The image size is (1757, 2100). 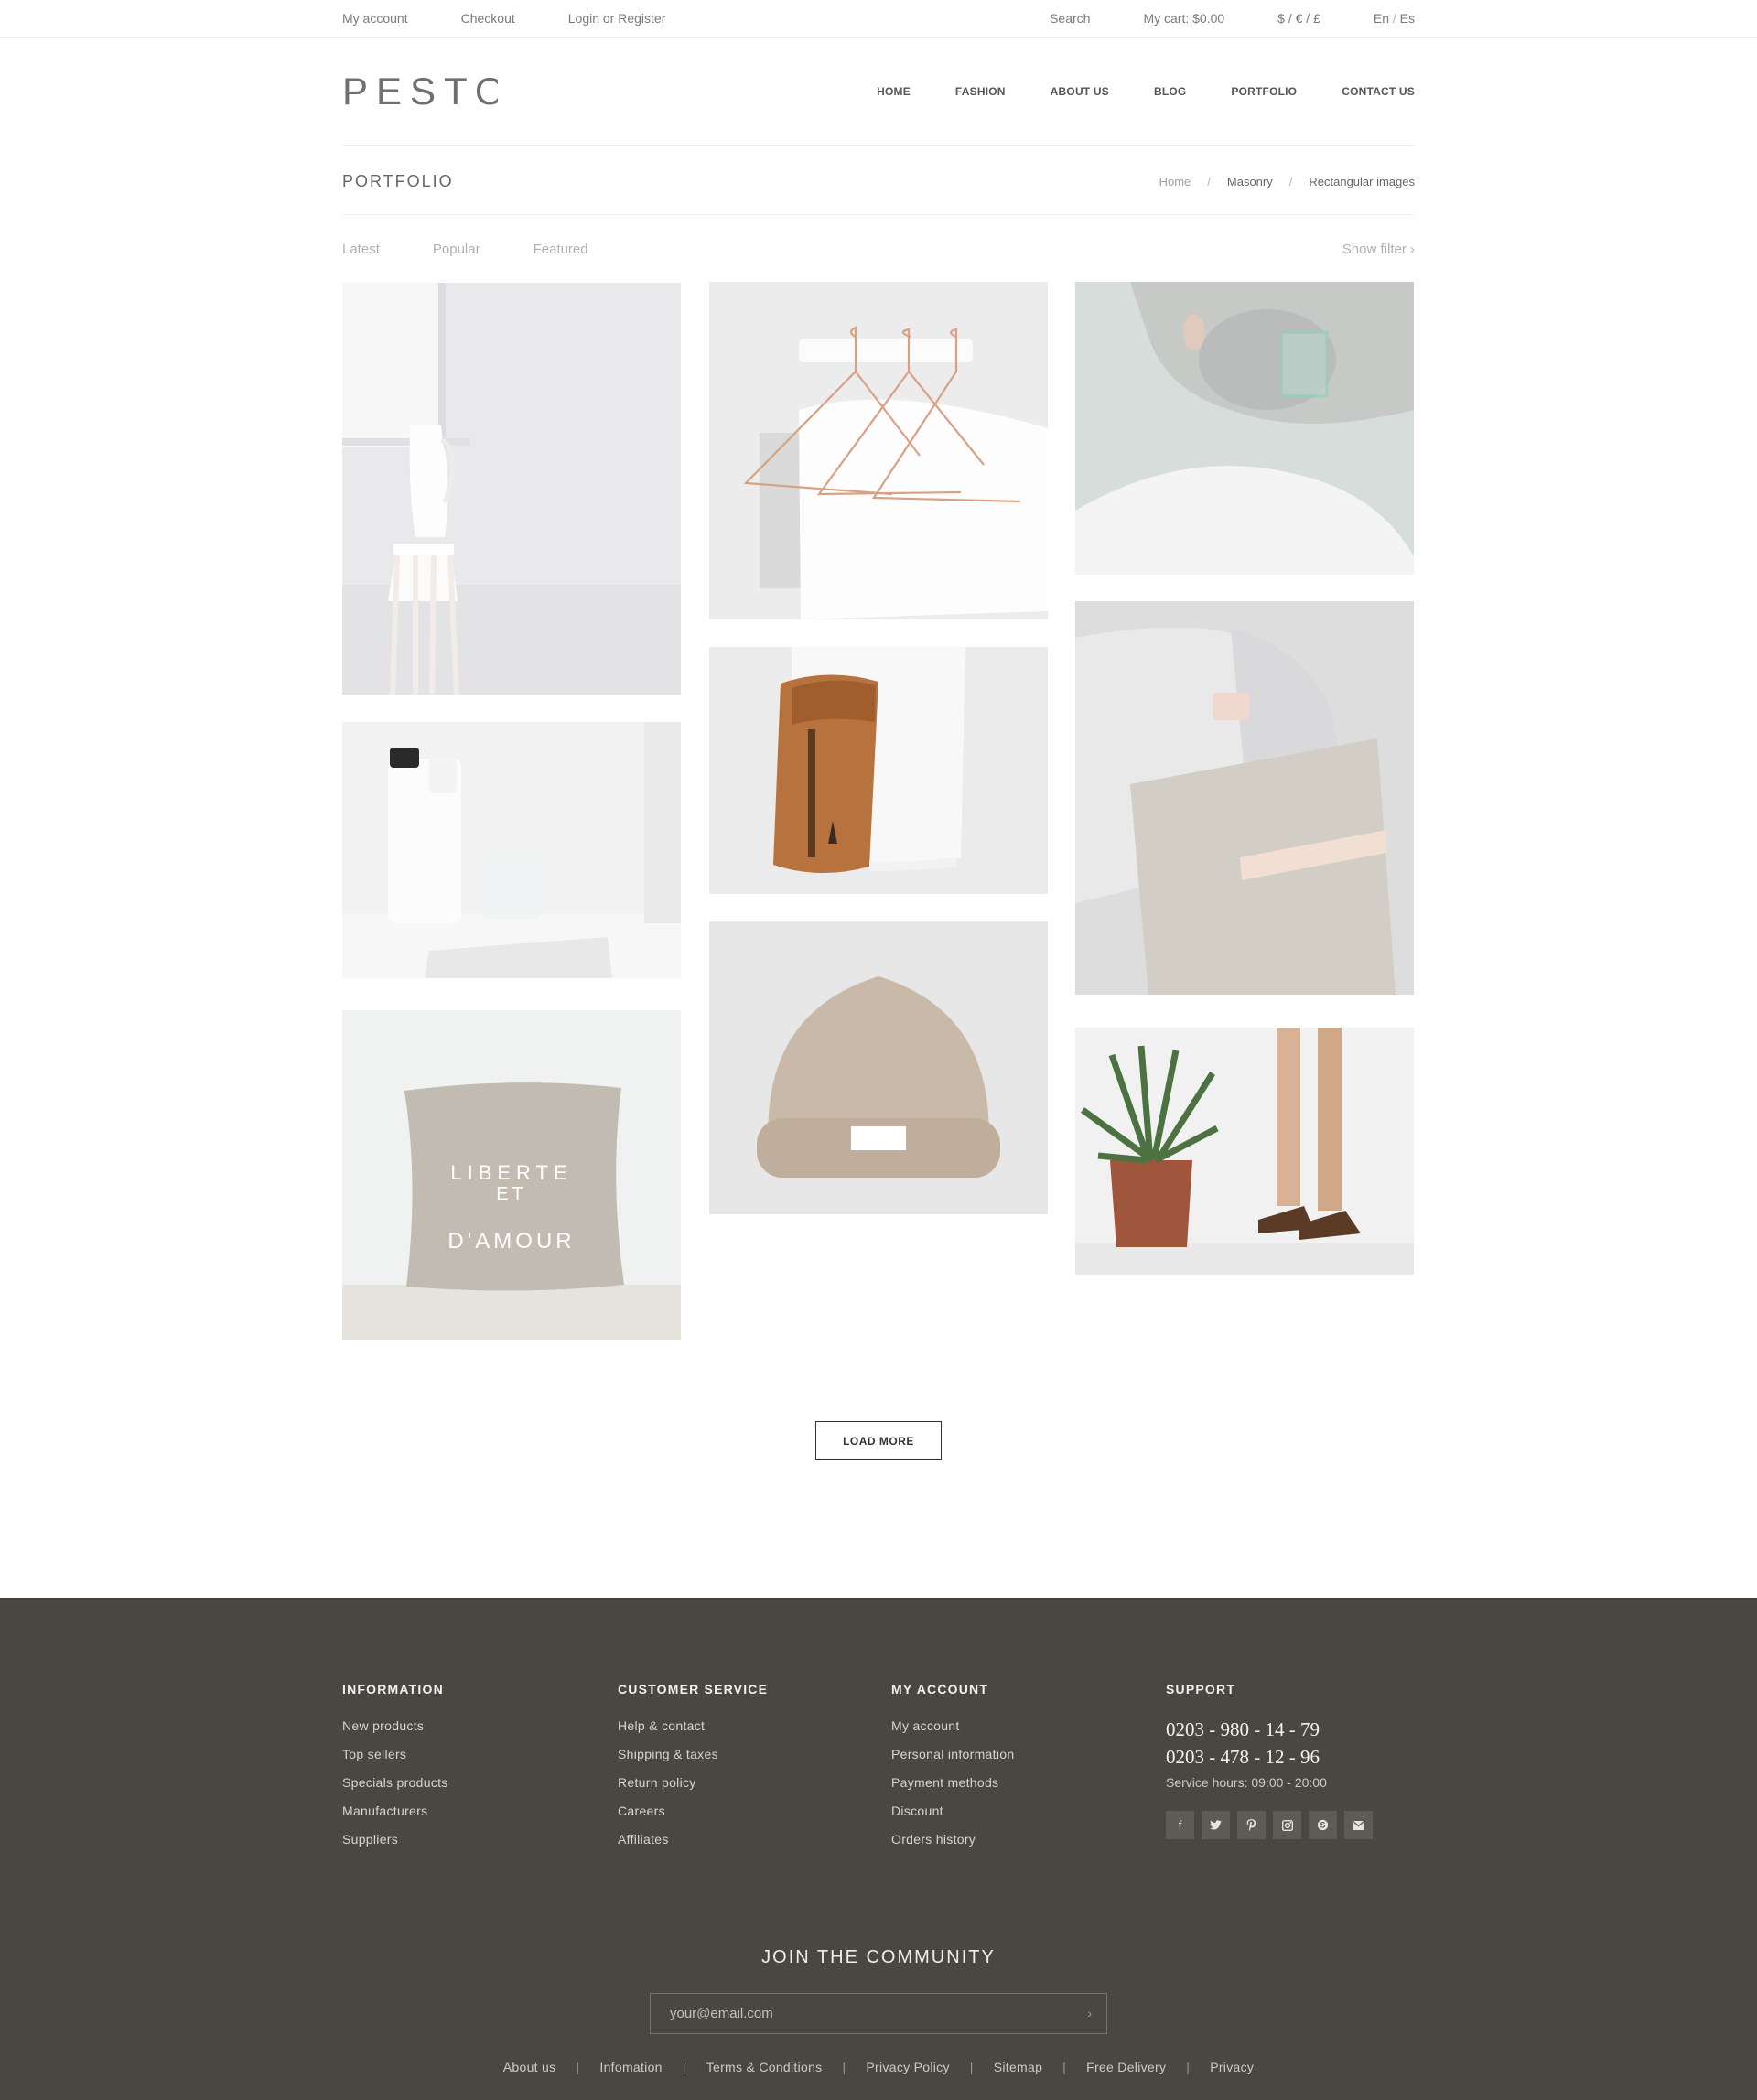 I want to click on footer-link: Careers, so click(x=642, y=1811).